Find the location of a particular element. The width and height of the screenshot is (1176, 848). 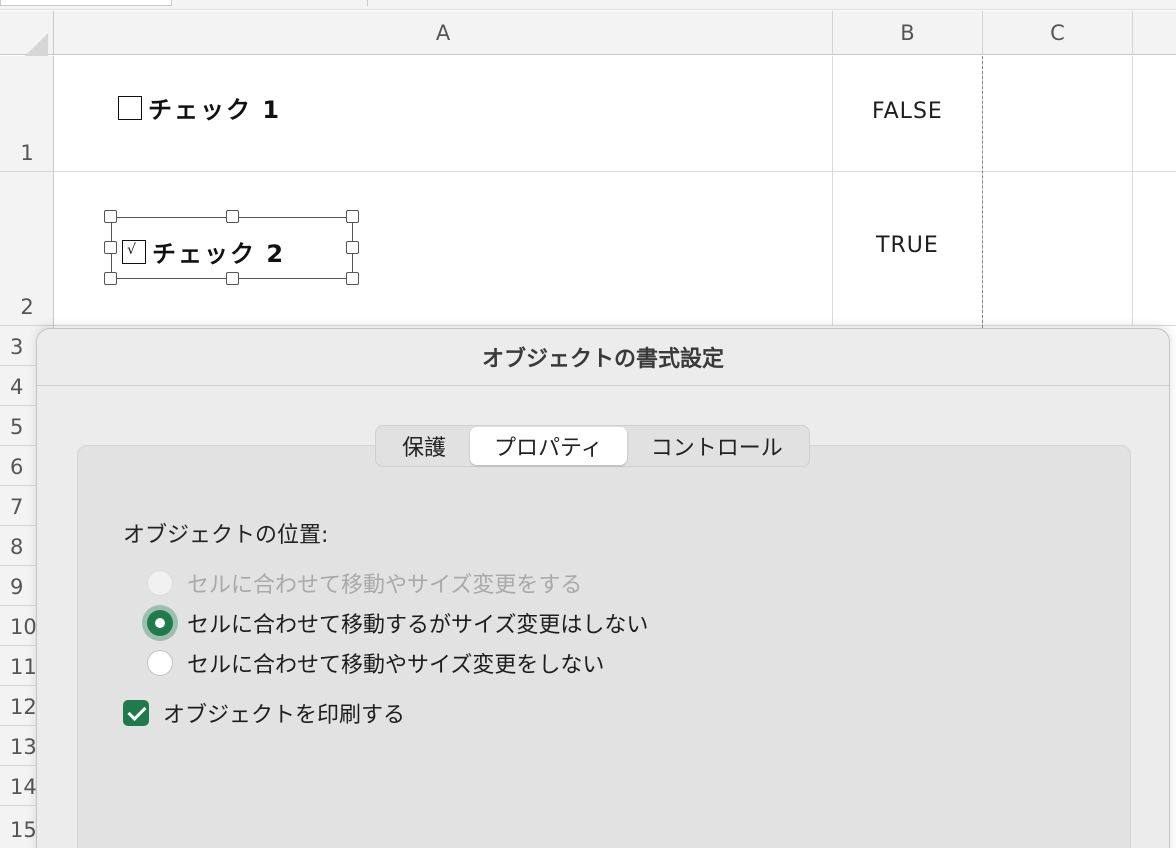

column-header-b: B is located at coordinates (908, 33).